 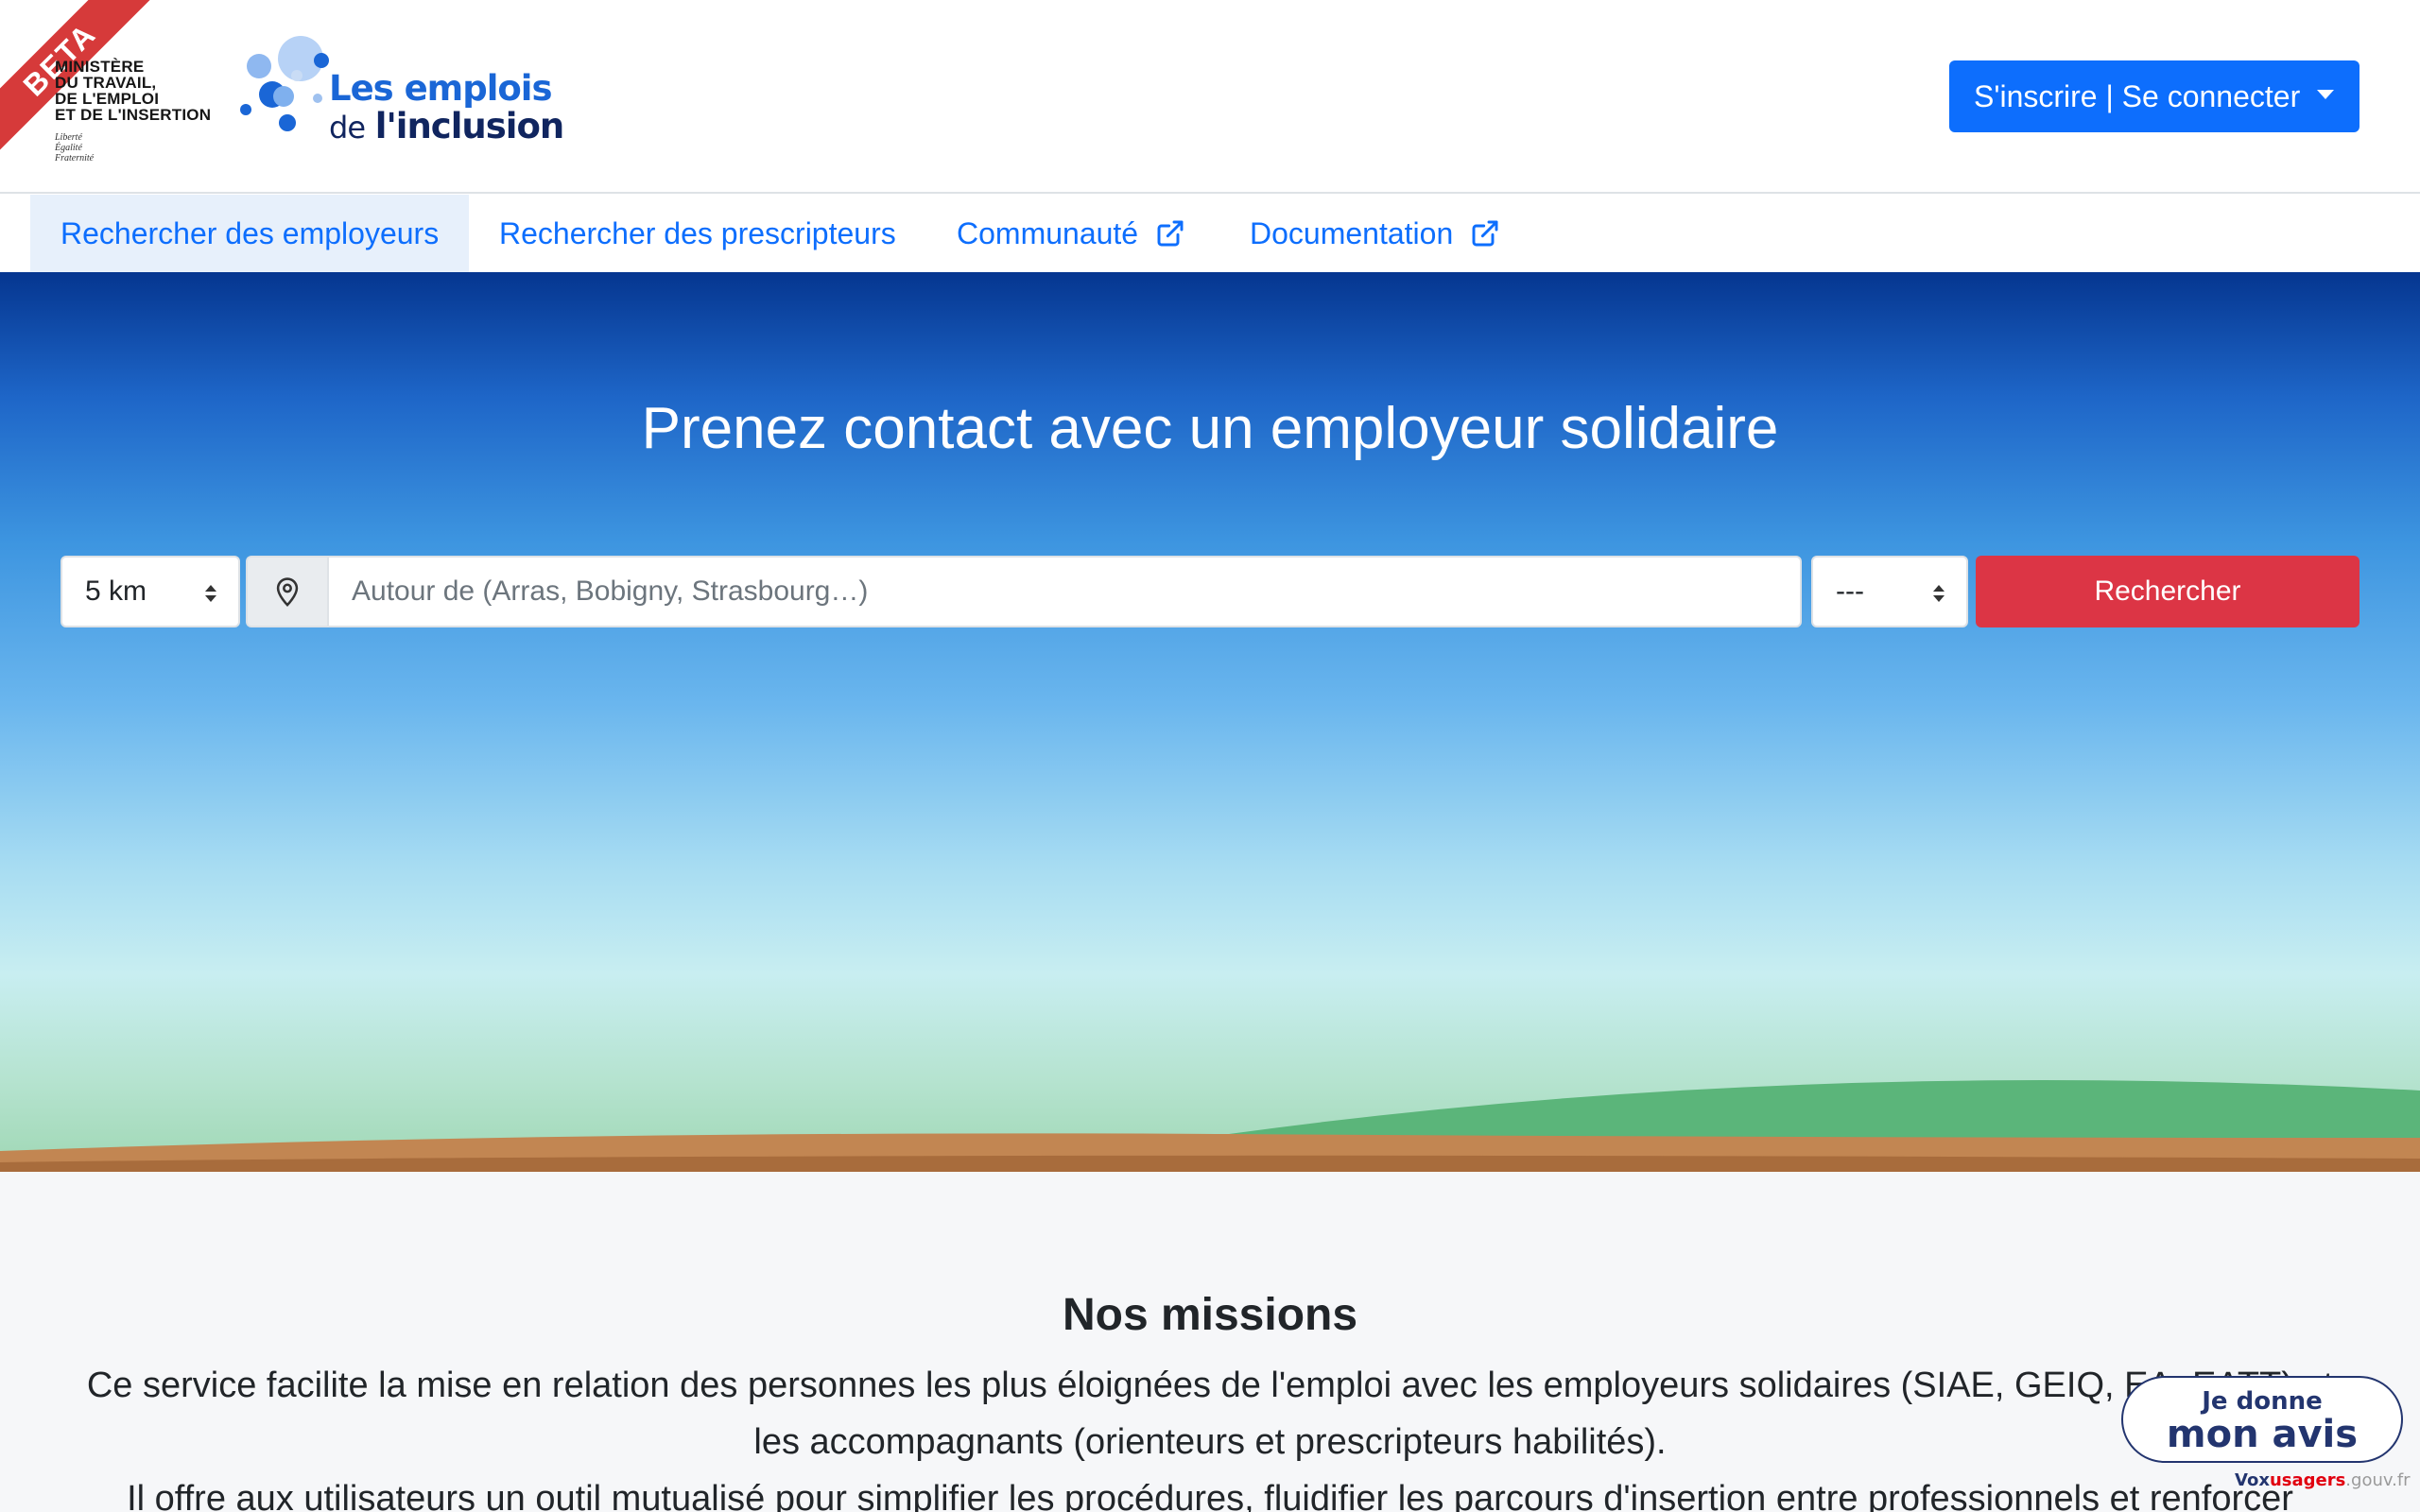 I want to click on workers-illustration, so click(x=1210, y=1126).